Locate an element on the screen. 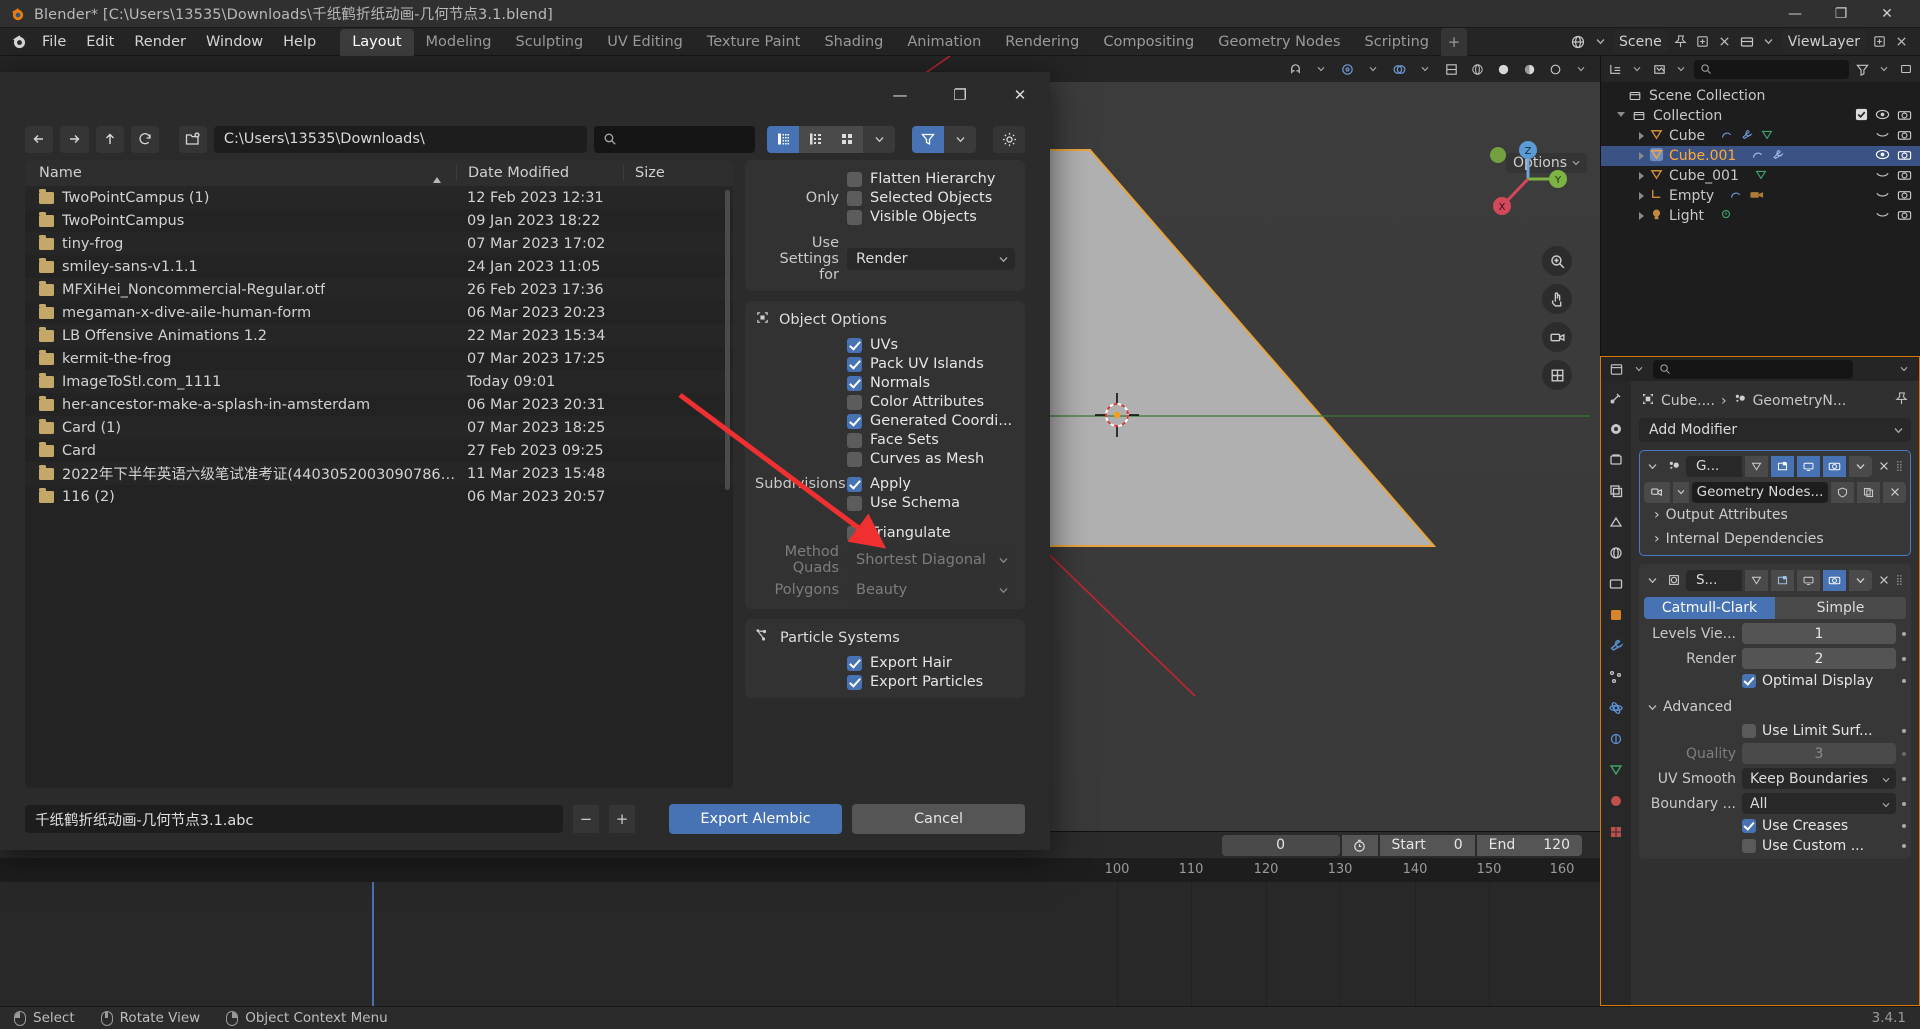 The width and height of the screenshot is (1920, 1029). export-hair-checkbox is located at coordinates (854, 663).